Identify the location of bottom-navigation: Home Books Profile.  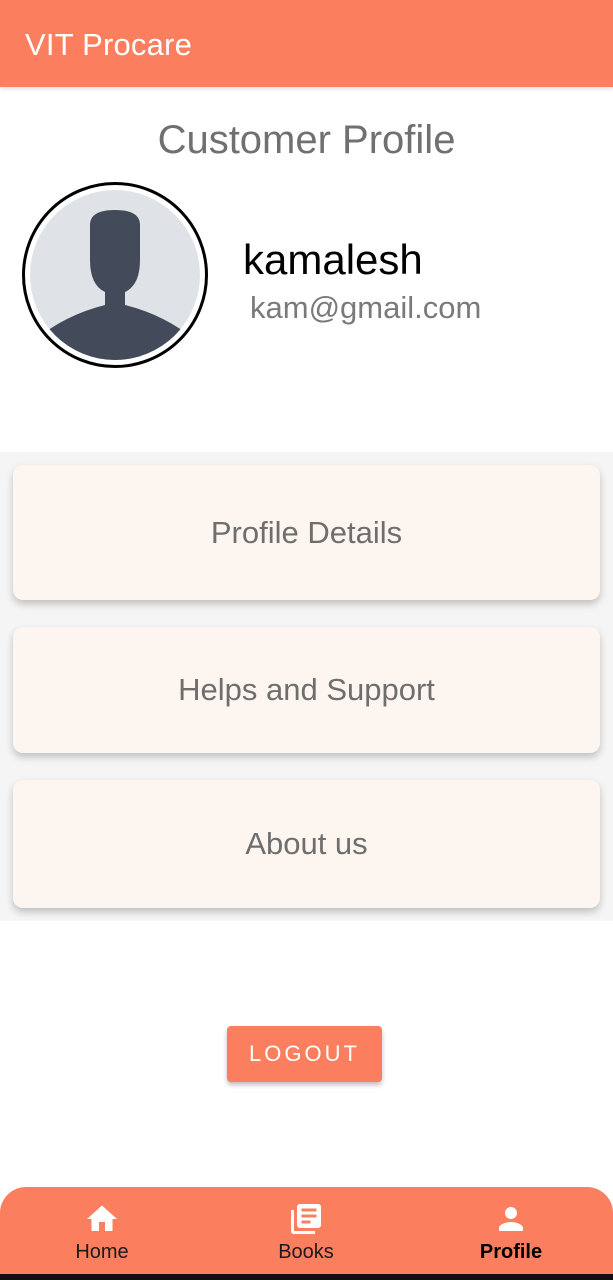
(306, 1230).